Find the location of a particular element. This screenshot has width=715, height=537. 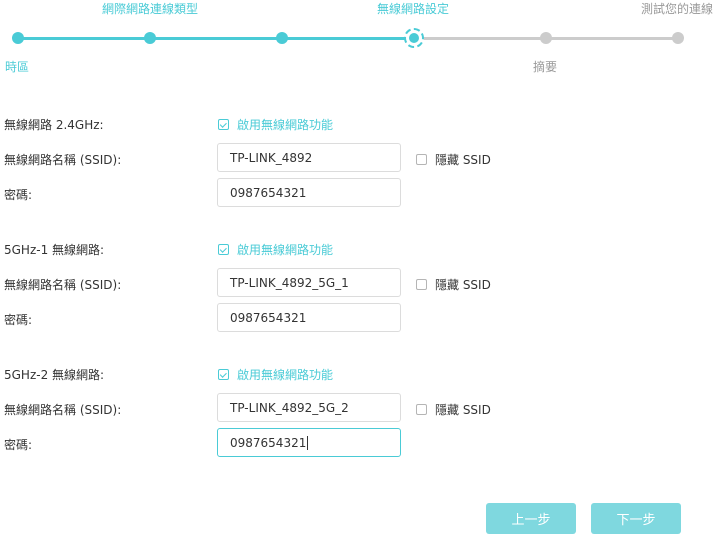

password-input-2g: 0987654321 is located at coordinates (309, 192).